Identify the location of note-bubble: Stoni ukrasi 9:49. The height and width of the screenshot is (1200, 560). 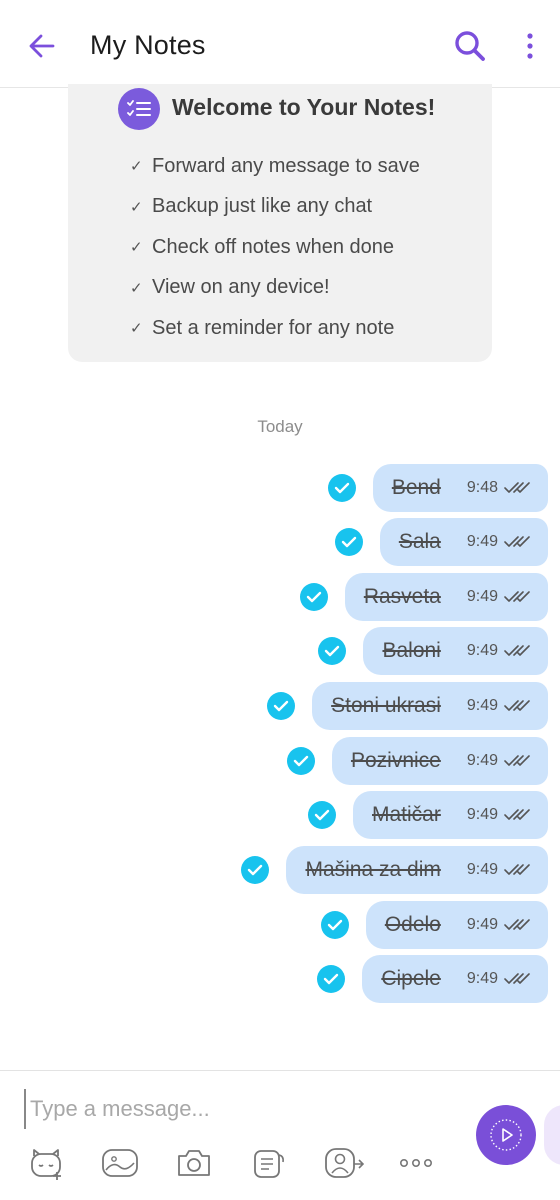
(430, 706).